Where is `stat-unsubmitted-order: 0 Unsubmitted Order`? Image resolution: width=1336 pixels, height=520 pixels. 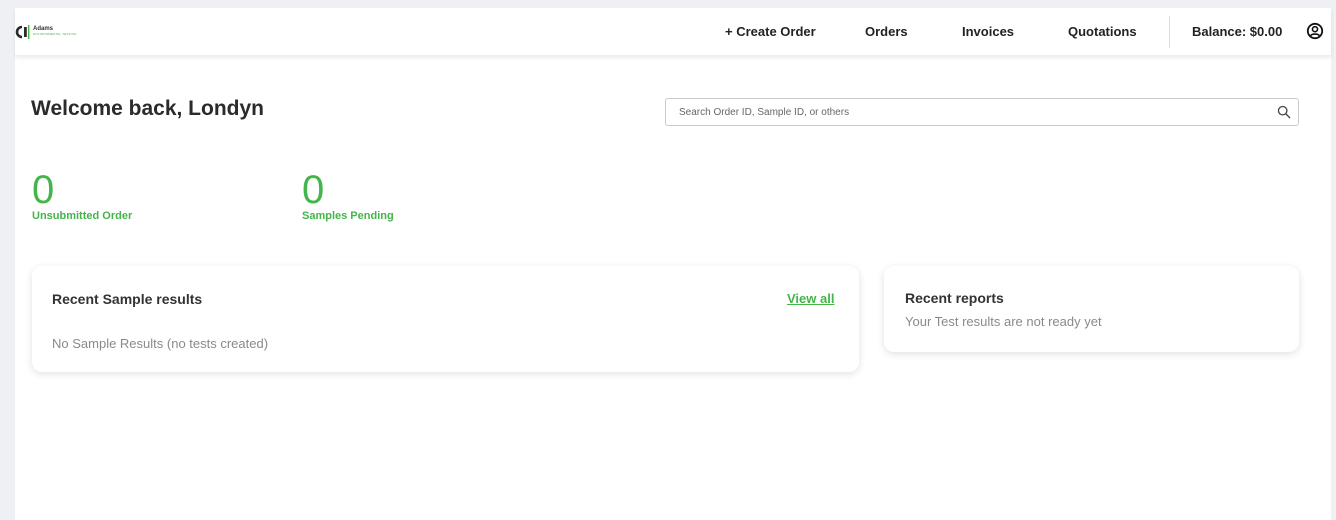 stat-unsubmitted-order: 0 Unsubmitted Order is located at coordinates (82, 196).